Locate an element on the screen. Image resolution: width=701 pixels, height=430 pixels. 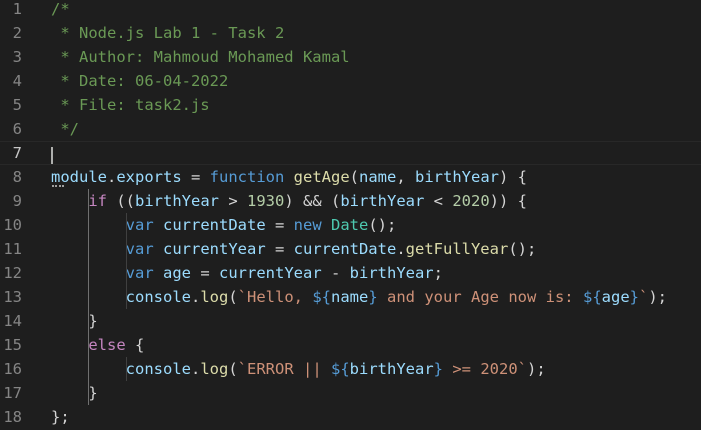
code-token: exports is located at coordinates (149, 177).